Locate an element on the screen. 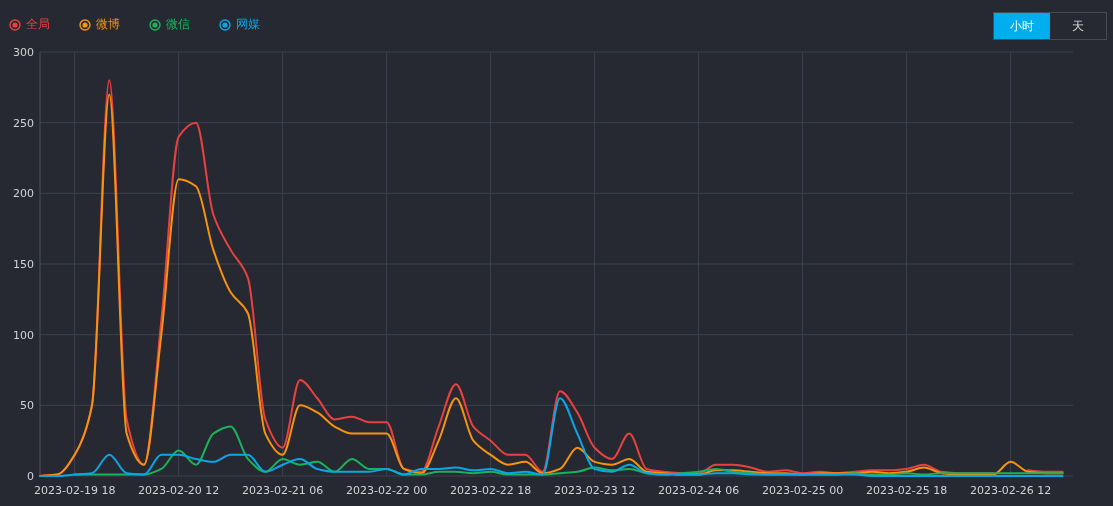 The width and height of the screenshot is (1113, 506). y-axis-label: 300 is located at coordinates (23, 52).